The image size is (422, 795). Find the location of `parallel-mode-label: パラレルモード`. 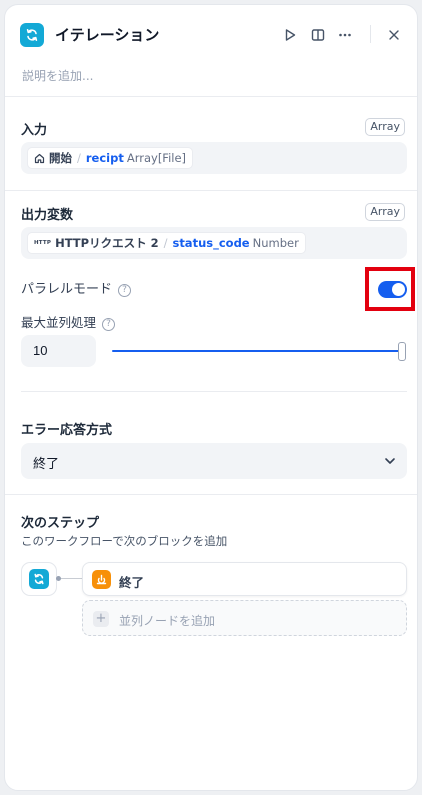

parallel-mode-label: パラレルモード is located at coordinates (67, 289).